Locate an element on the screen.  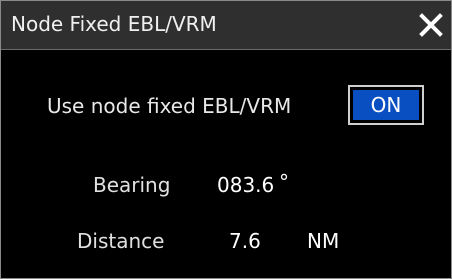
close-button is located at coordinates (431, 25).